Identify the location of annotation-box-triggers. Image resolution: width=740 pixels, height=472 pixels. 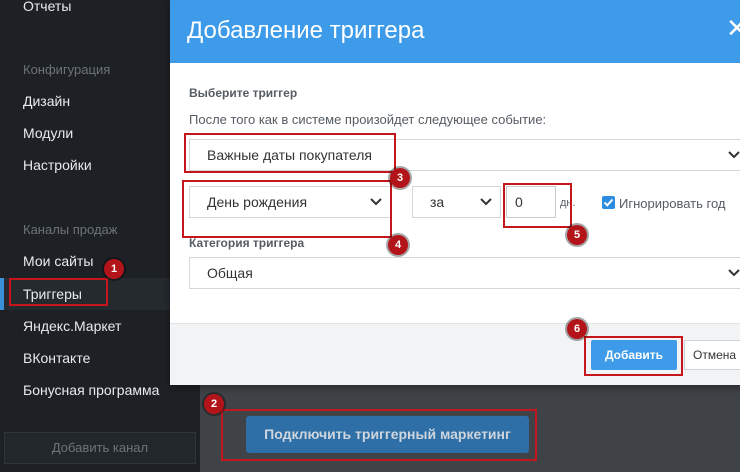
(58, 292).